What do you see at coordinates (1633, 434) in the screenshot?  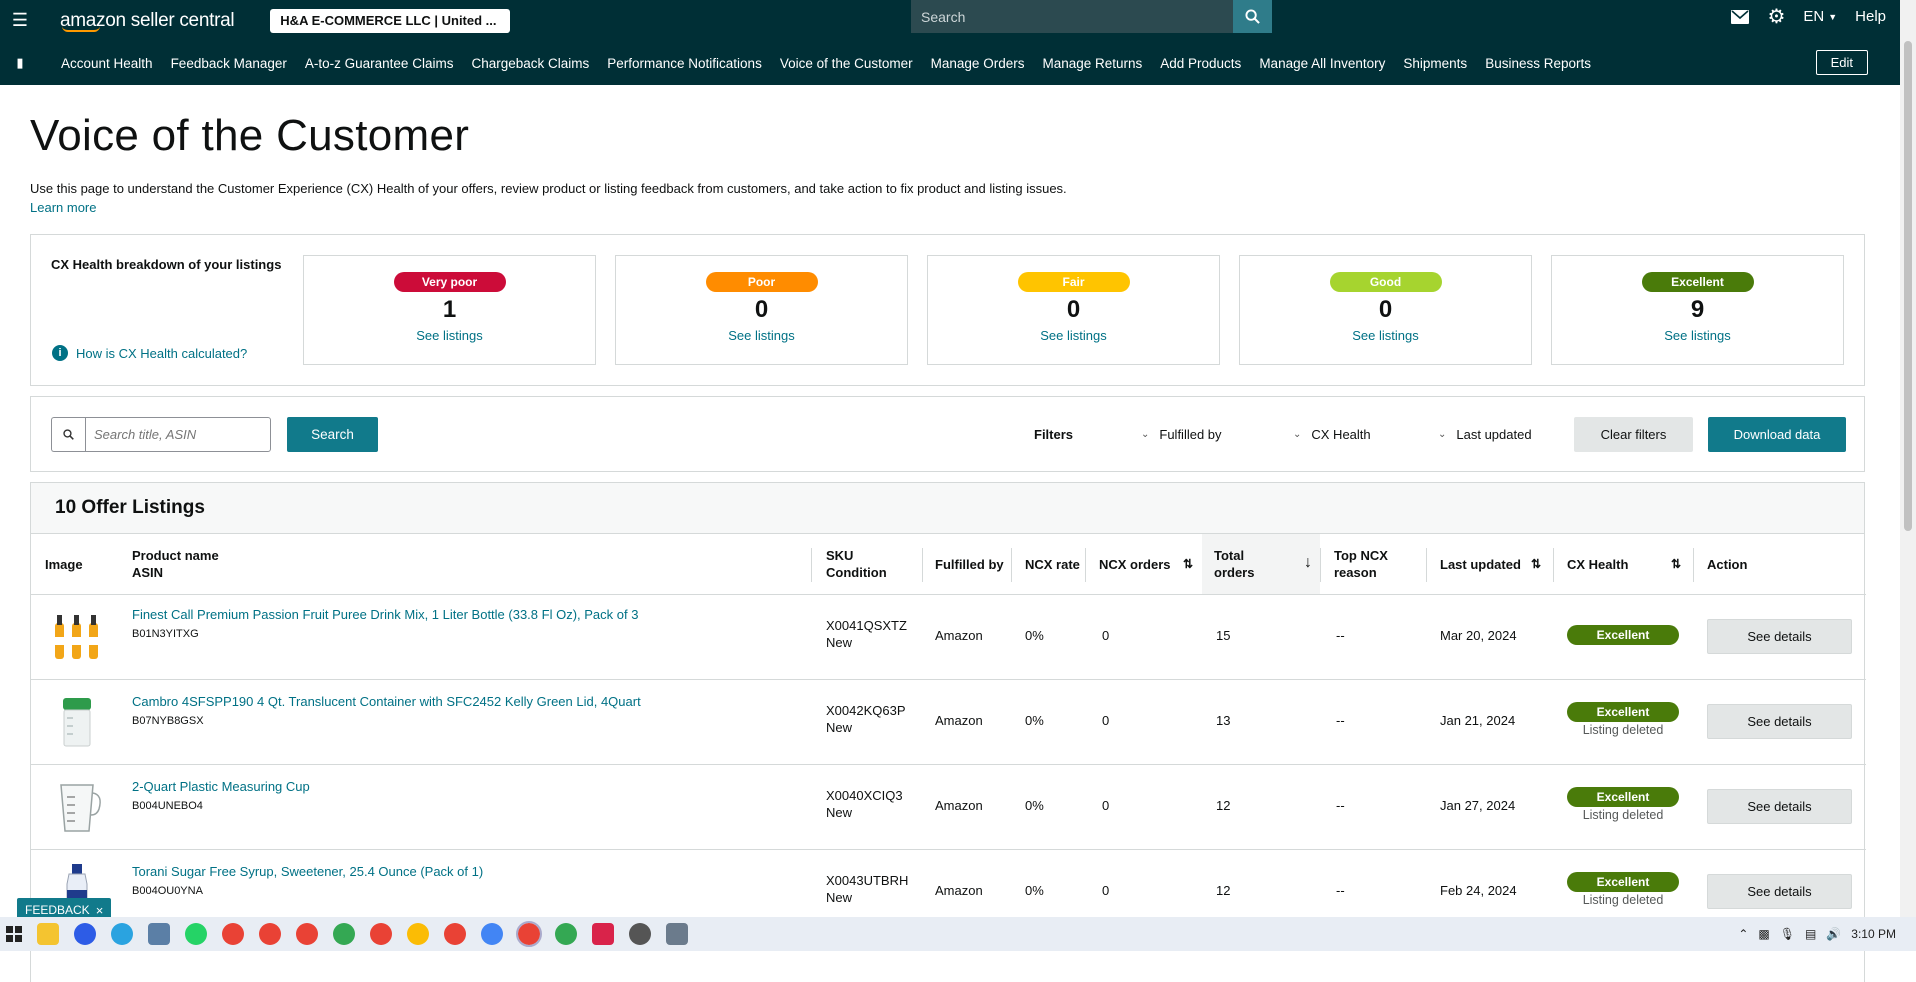 I see `clear-filters-button: Clear filters` at bounding box center [1633, 434].